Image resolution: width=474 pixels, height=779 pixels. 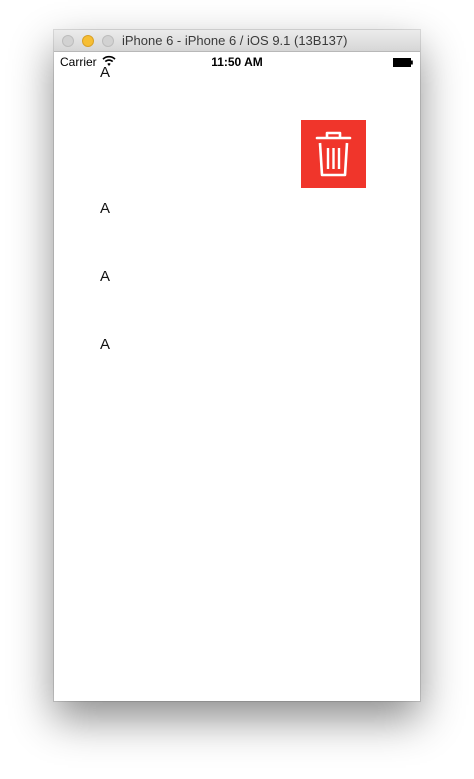 What do you see at coordinates (403, 62) in the screenshot?
I see `battery-icon` at bounding box center [403, 62].